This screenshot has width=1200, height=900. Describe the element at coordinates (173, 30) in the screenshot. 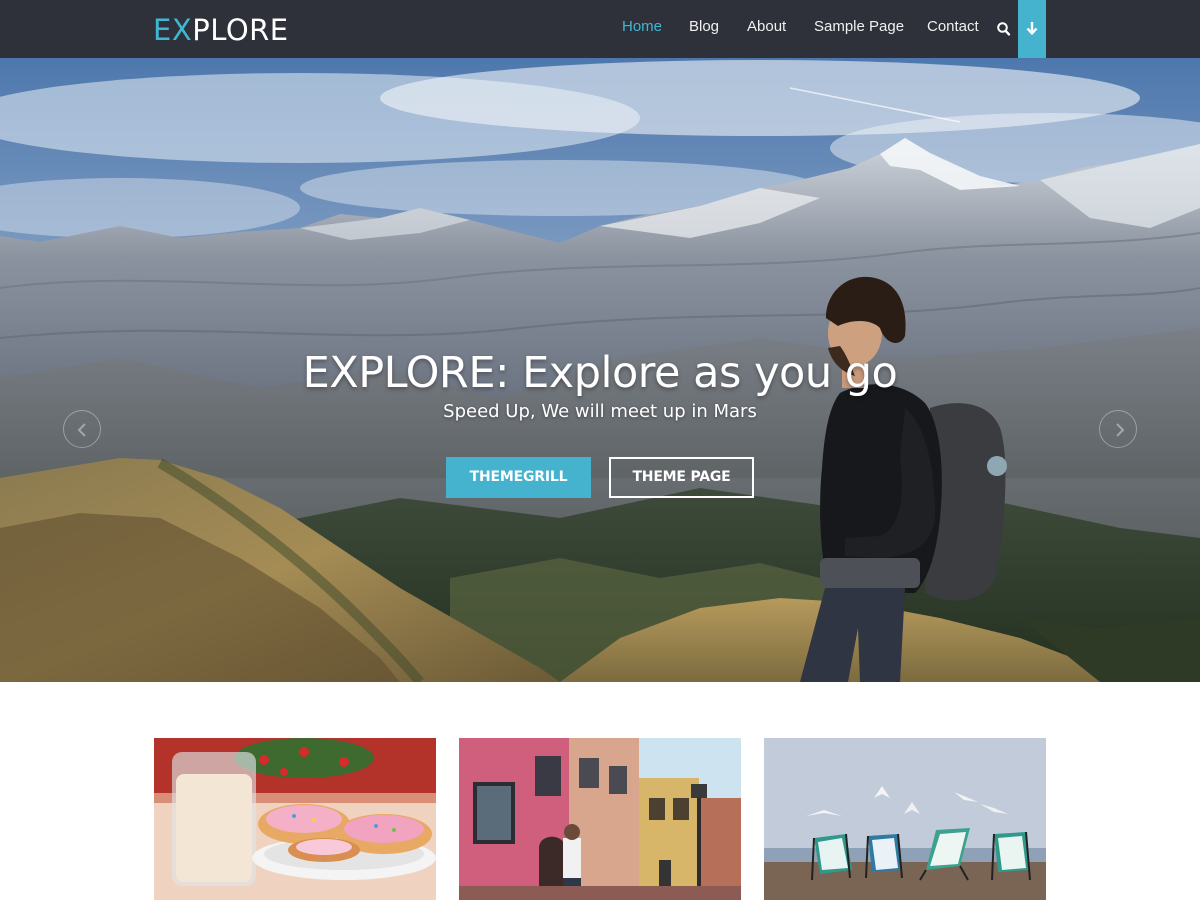

I see `logo-accent: EX` at that location.